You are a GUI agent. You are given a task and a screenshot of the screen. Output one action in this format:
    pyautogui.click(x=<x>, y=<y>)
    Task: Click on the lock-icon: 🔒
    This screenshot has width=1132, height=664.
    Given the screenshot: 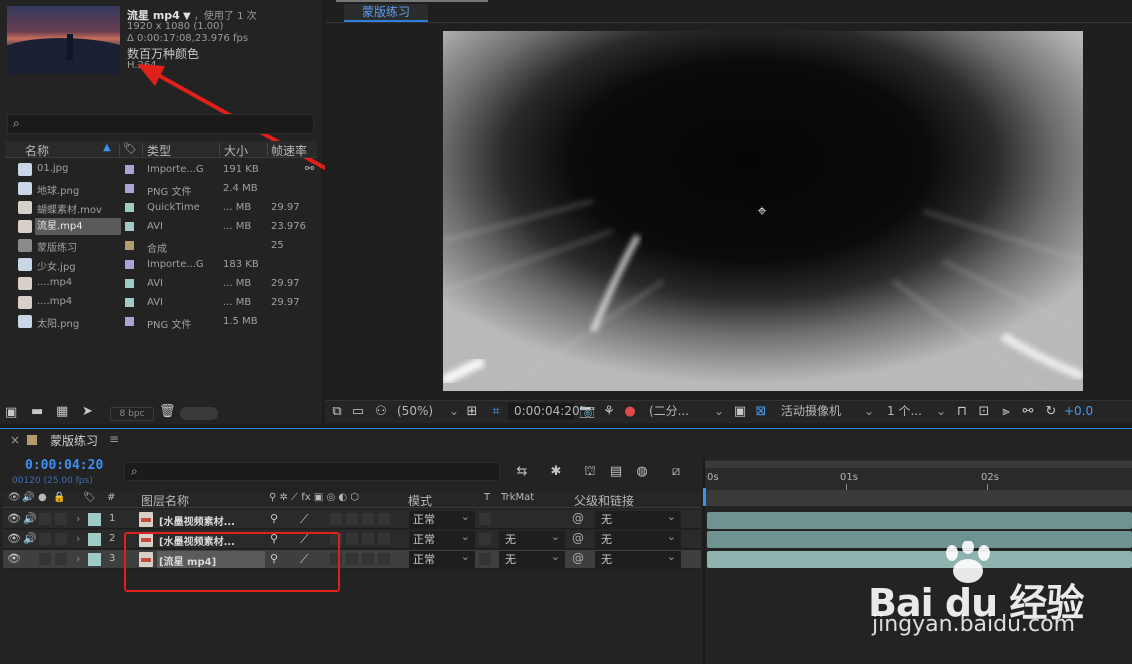 What is the action you would take?
    pyautogui.click(x=59, y=497)
    